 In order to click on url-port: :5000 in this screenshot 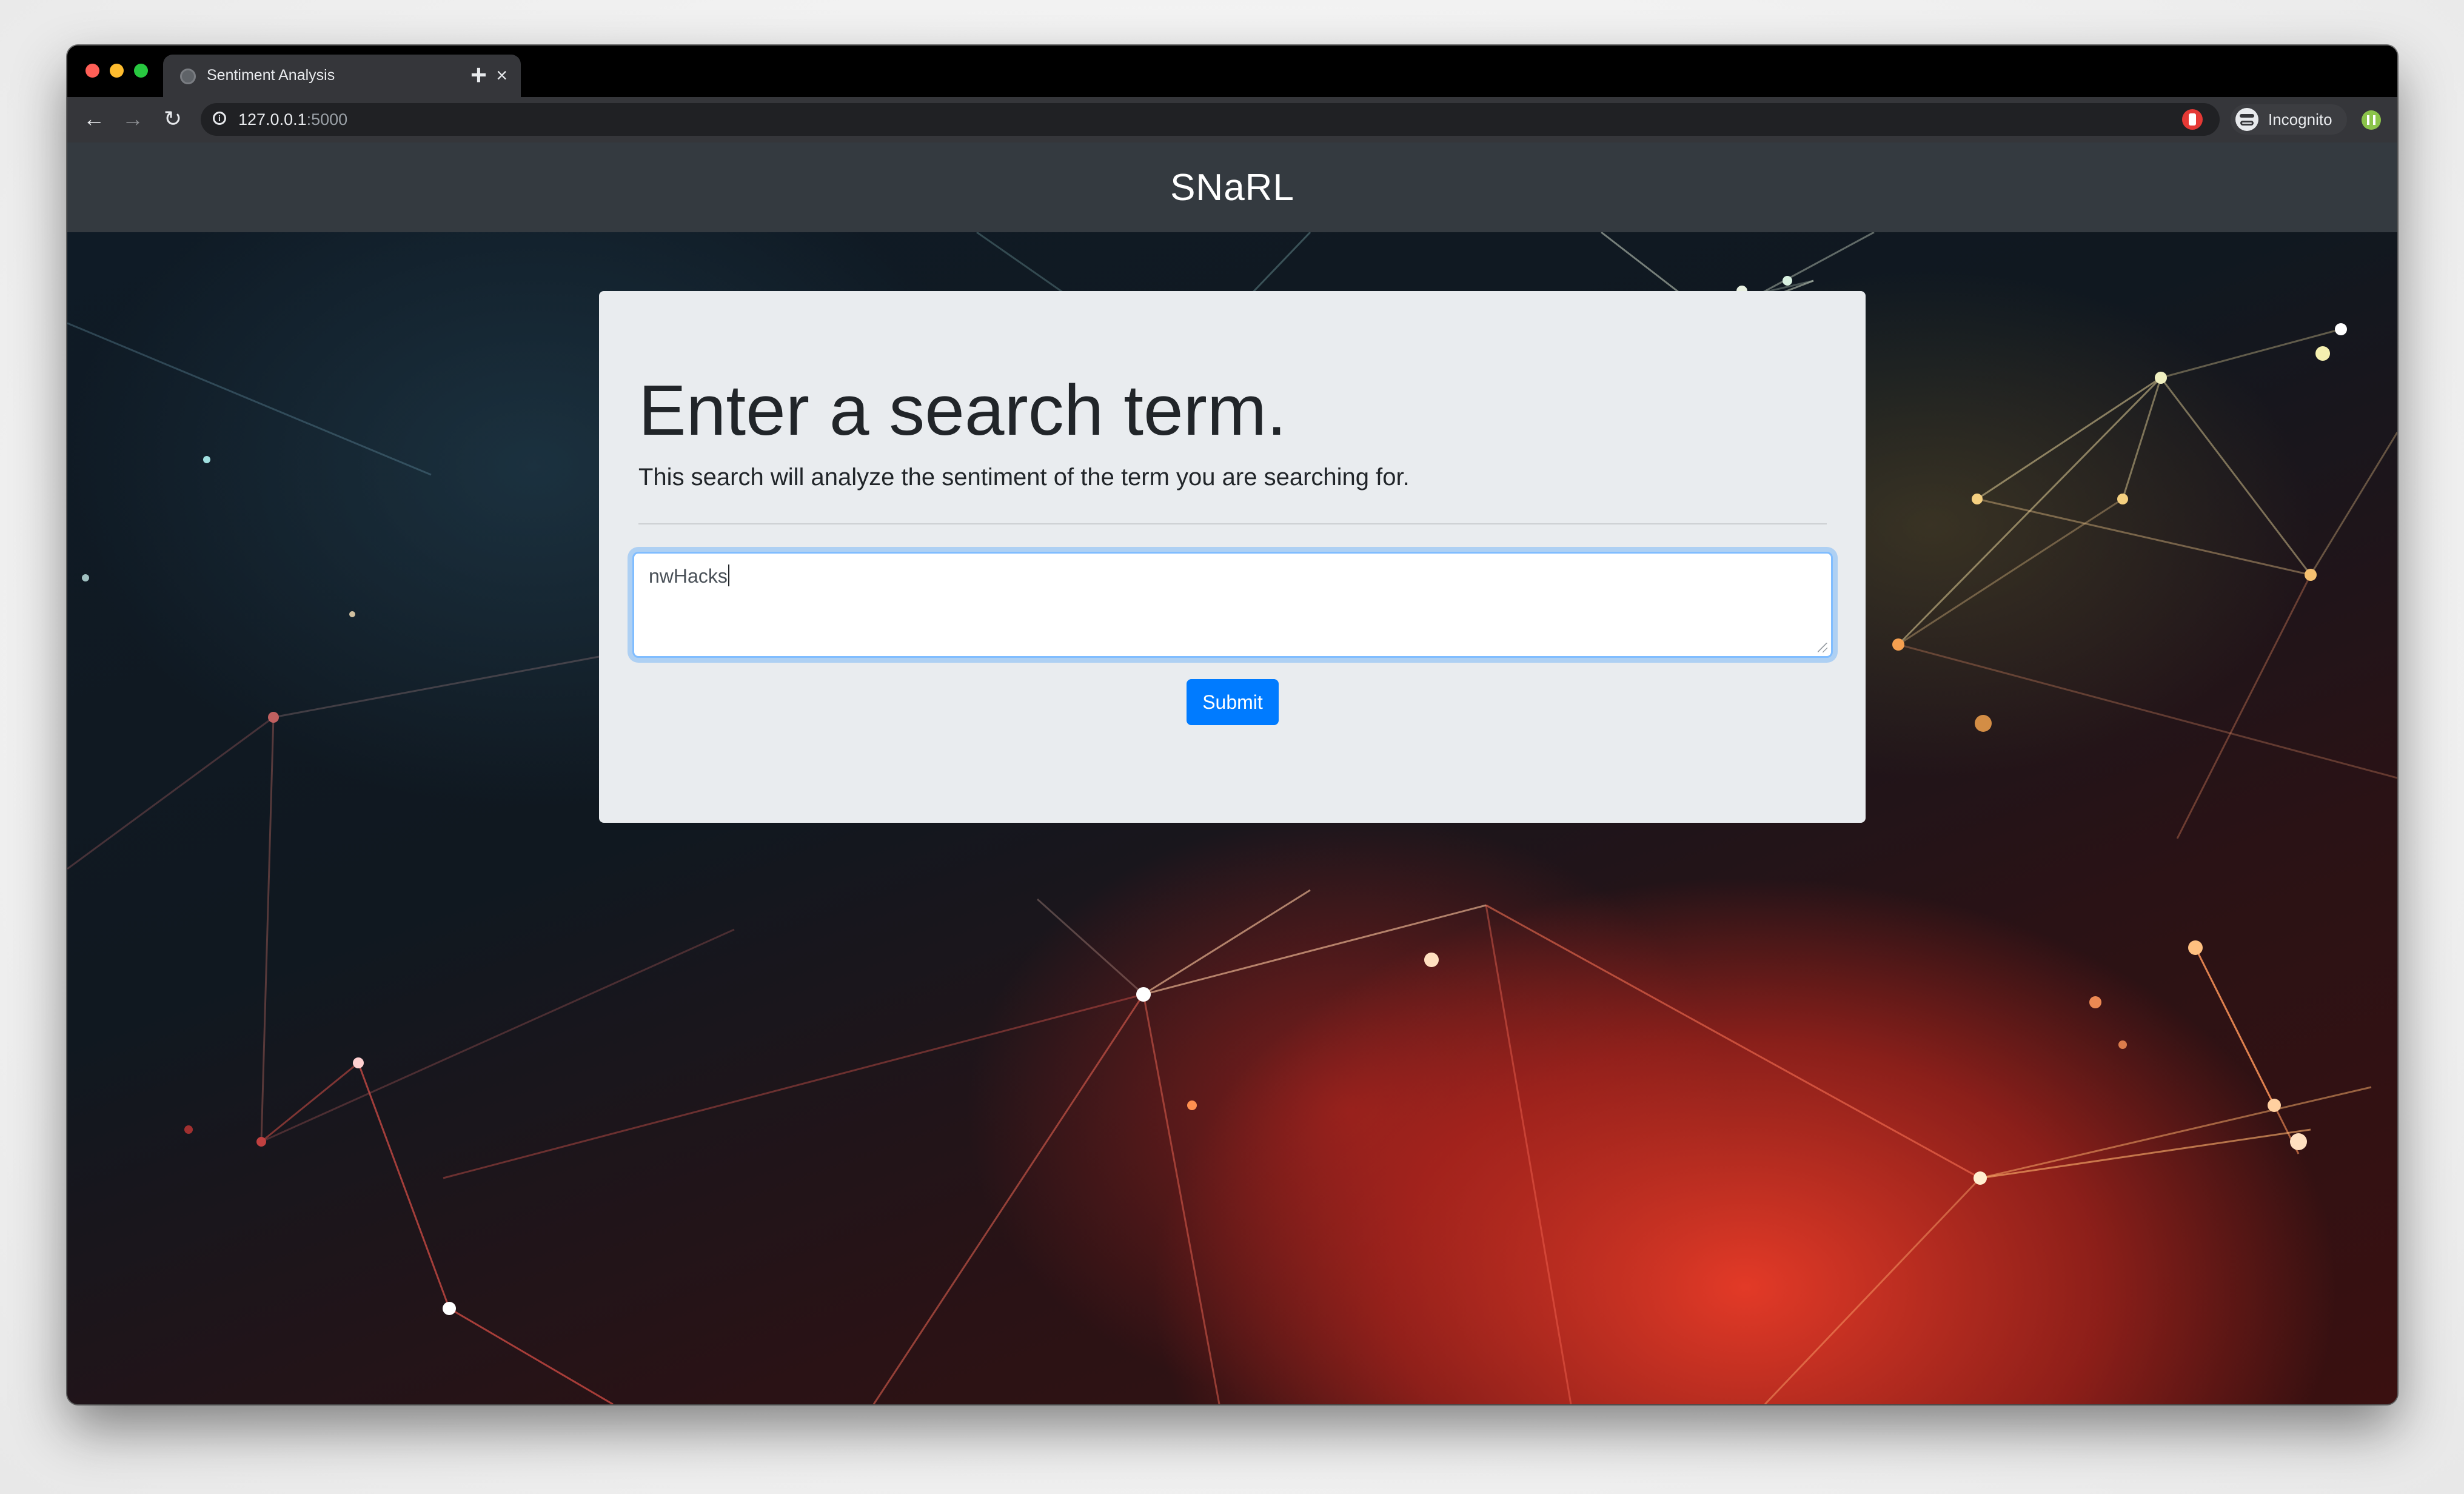, I will do `click(327, 119)`.